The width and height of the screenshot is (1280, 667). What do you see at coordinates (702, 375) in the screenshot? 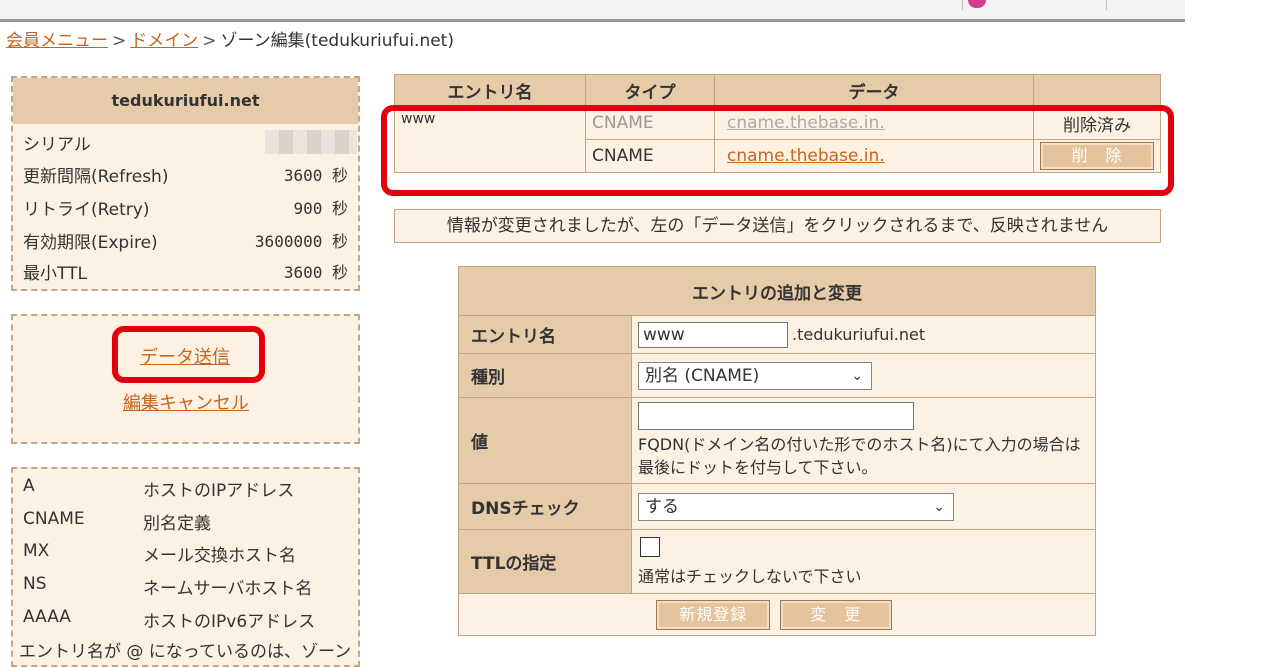
I see `kind-select-value: 別名 (CNAME)` at bounding box center [702, 375].